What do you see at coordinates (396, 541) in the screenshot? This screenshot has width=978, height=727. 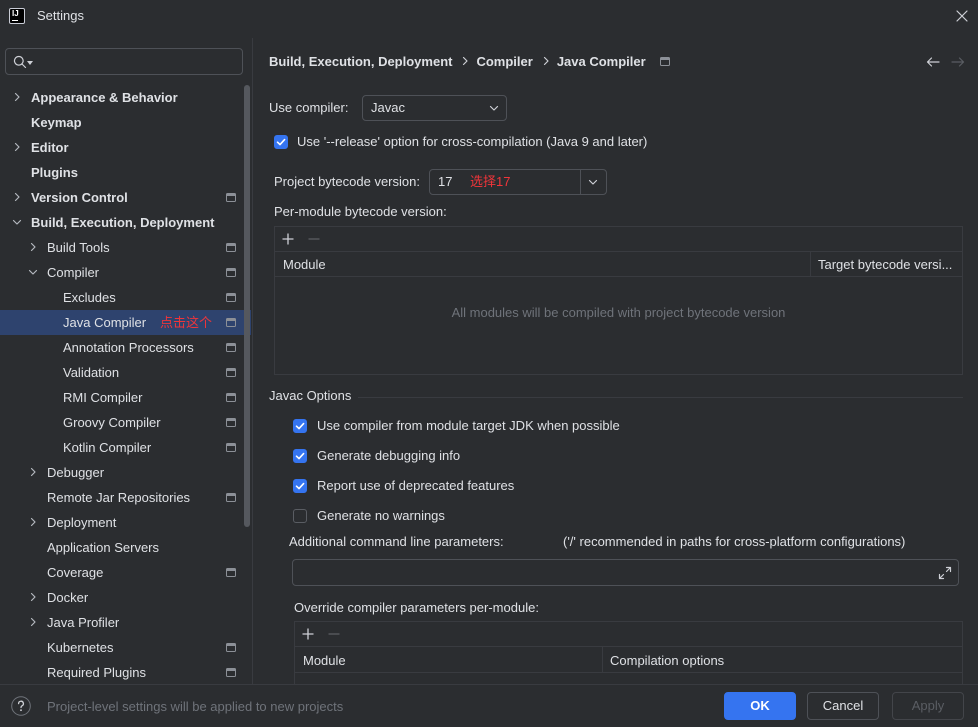 I see `additional-params-label: Additional command line parameters:` at bounding box center [396, 541].